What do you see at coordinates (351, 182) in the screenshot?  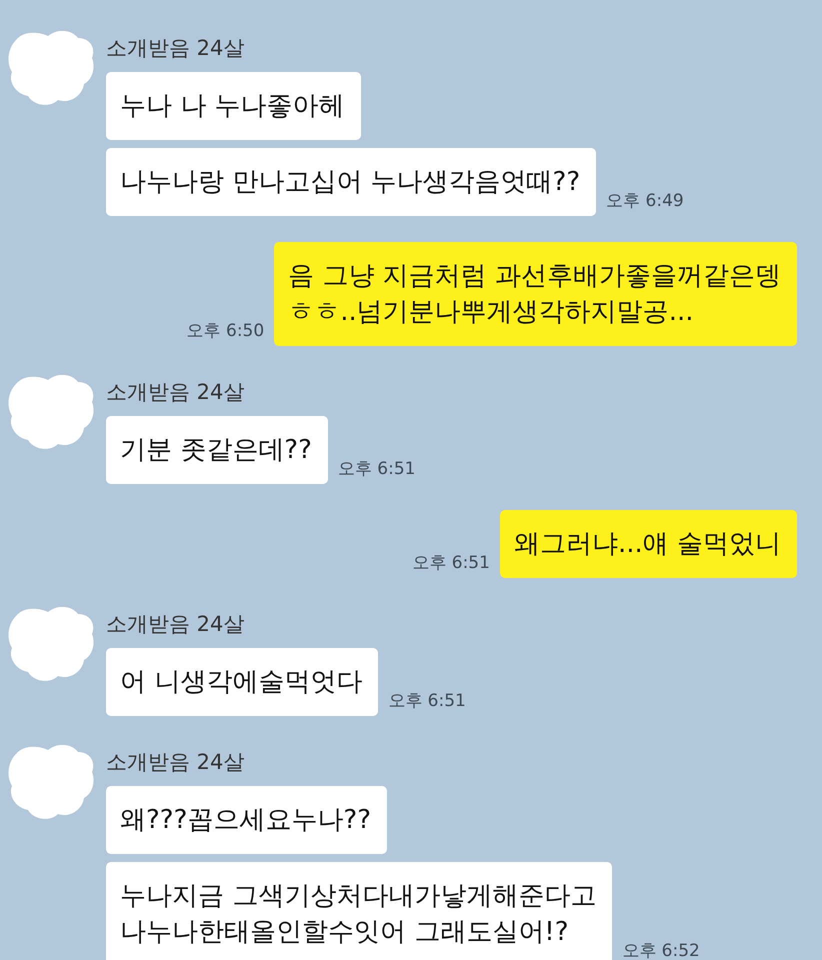 I see `message-bubble: 나누나랑 만나고십어 누나생각음엇때??` at bounding box center [351, 182].